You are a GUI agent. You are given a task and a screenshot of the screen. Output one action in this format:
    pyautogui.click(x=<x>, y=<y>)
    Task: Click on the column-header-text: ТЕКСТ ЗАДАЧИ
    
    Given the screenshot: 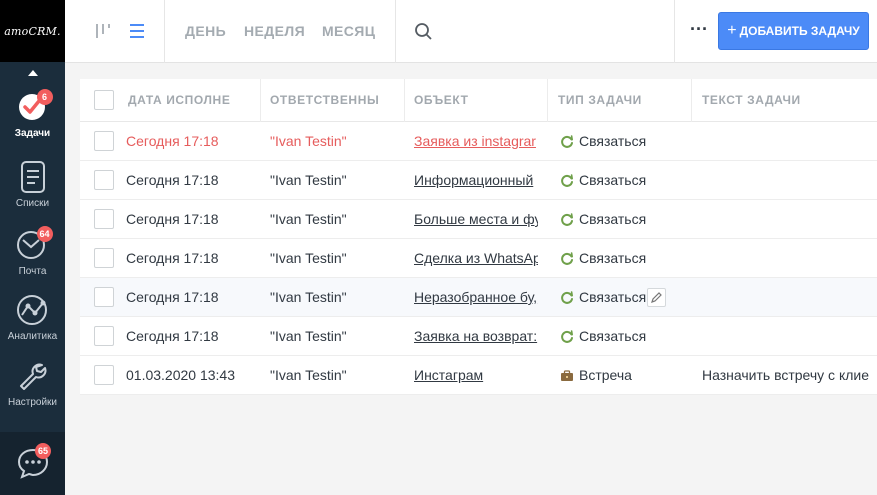 What is the action you would take?
    pyautogui.click(x=787, y=100)
    